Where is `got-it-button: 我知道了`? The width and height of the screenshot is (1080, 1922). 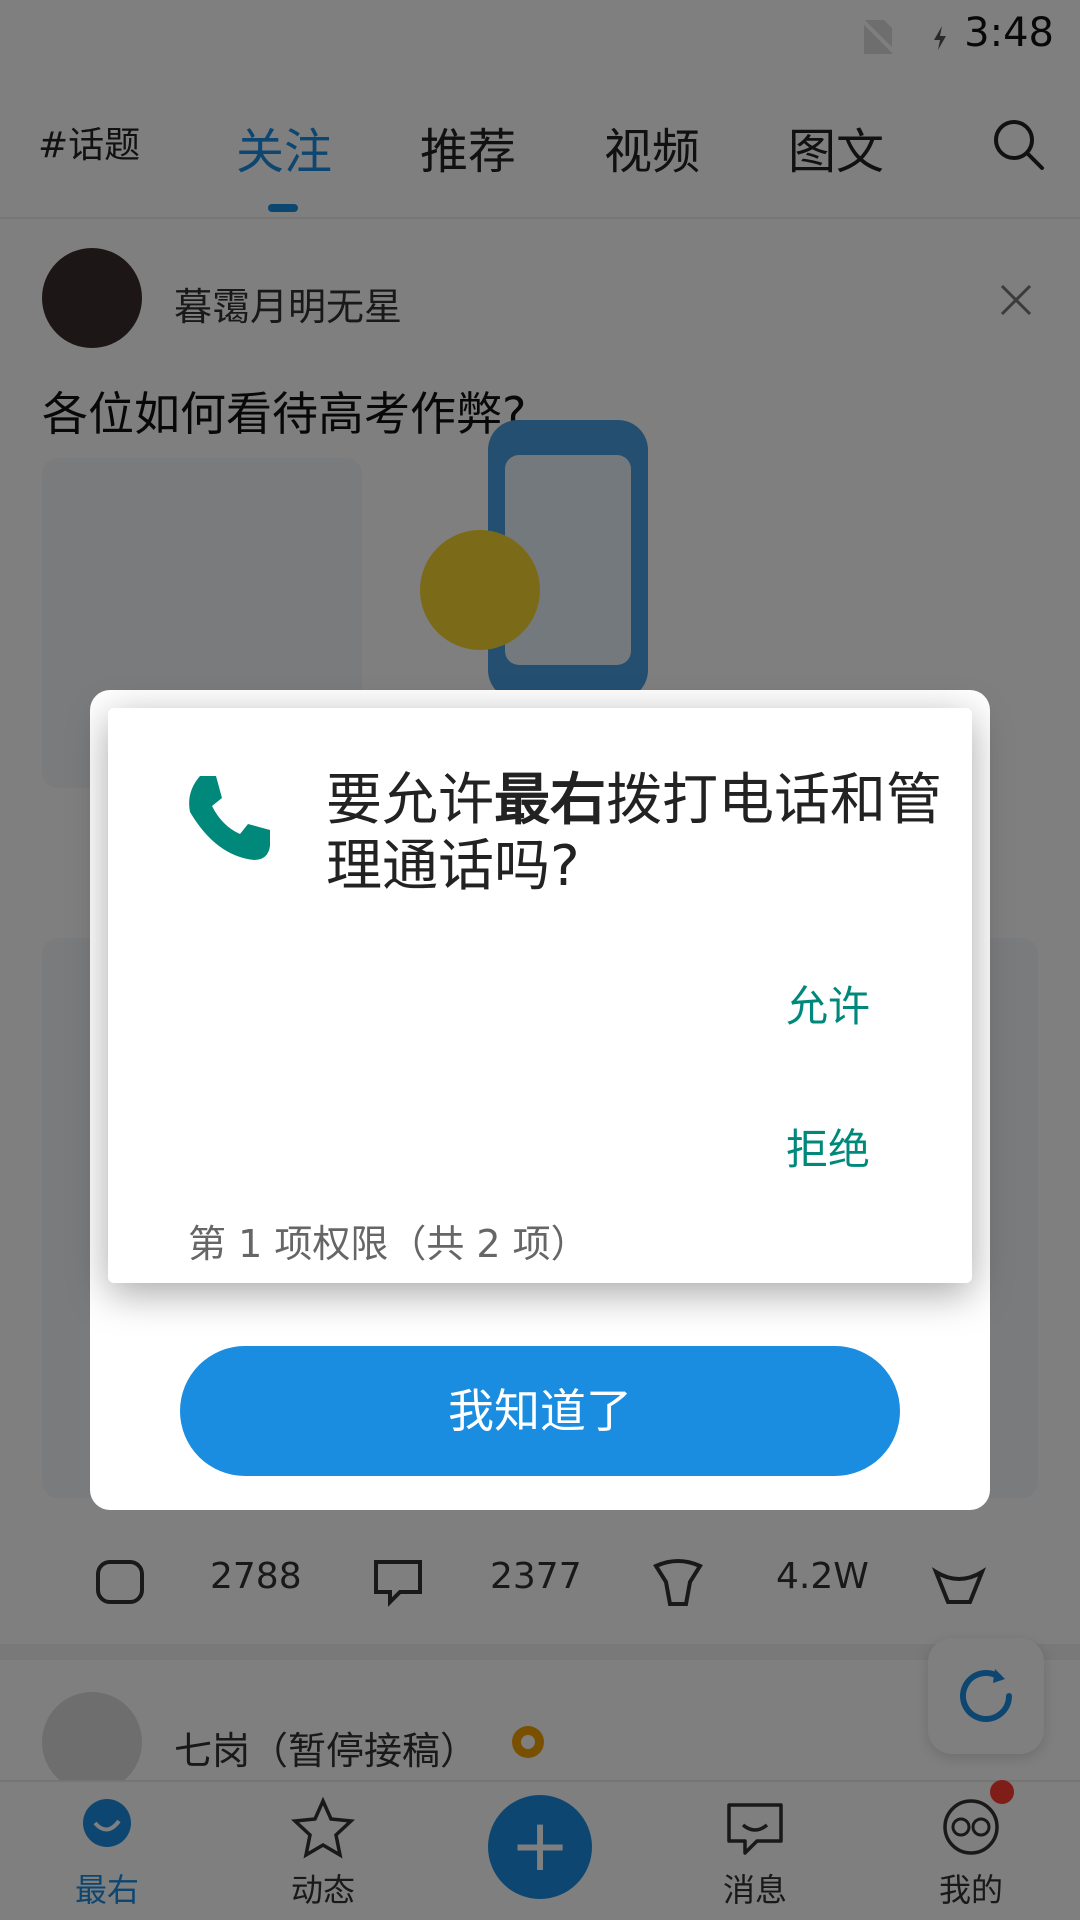
got-it-button: 我知道了 is located at coordinates (540, 1411).